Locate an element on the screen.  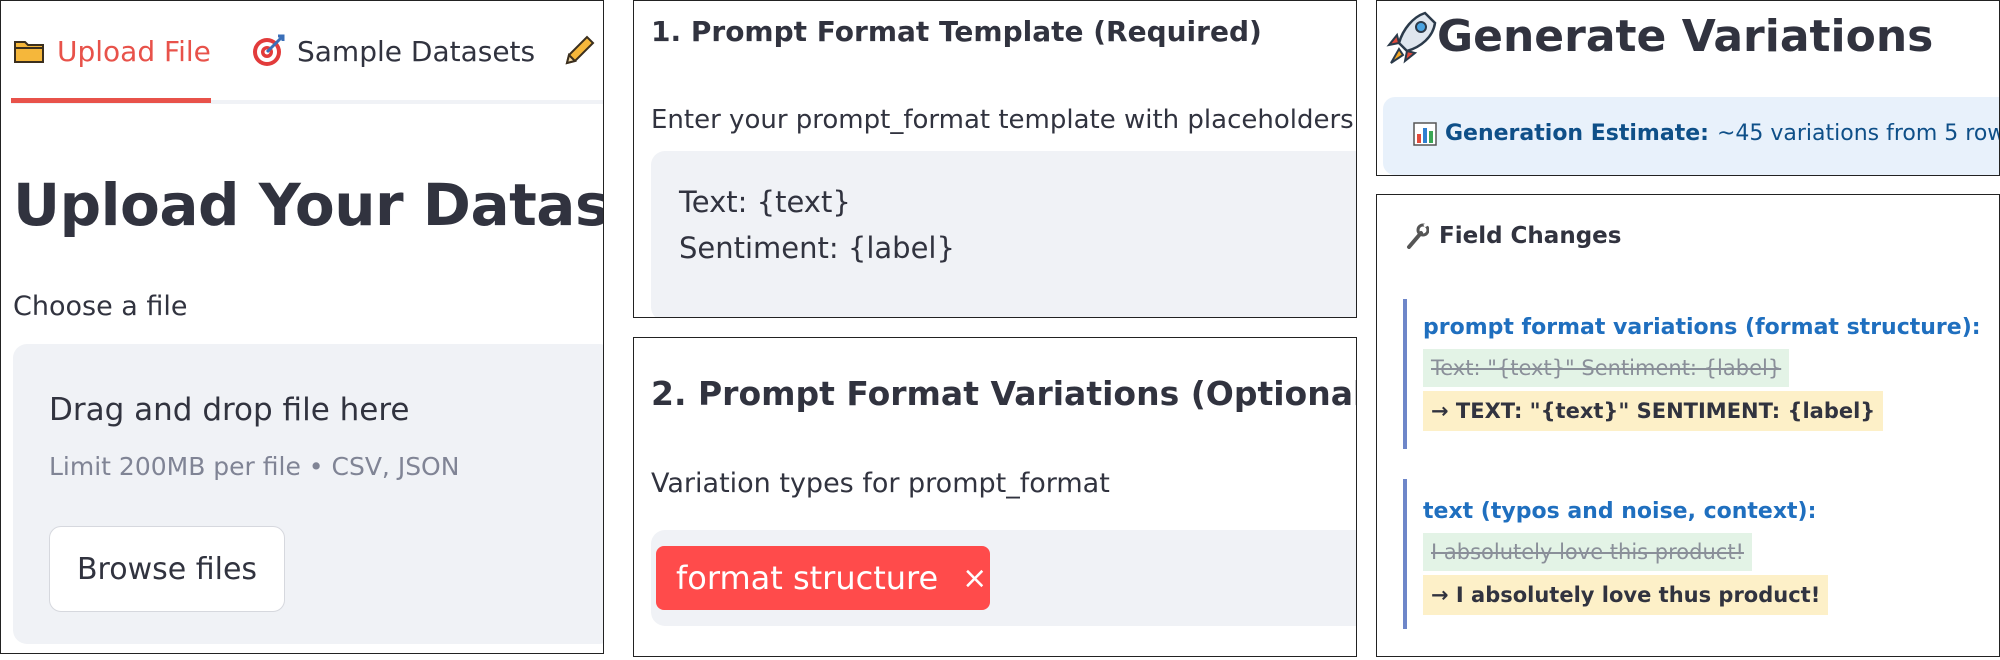
field-change-old-value: Text: "{text}" Sentiment: {label} is located at coordinates (1606, 368).